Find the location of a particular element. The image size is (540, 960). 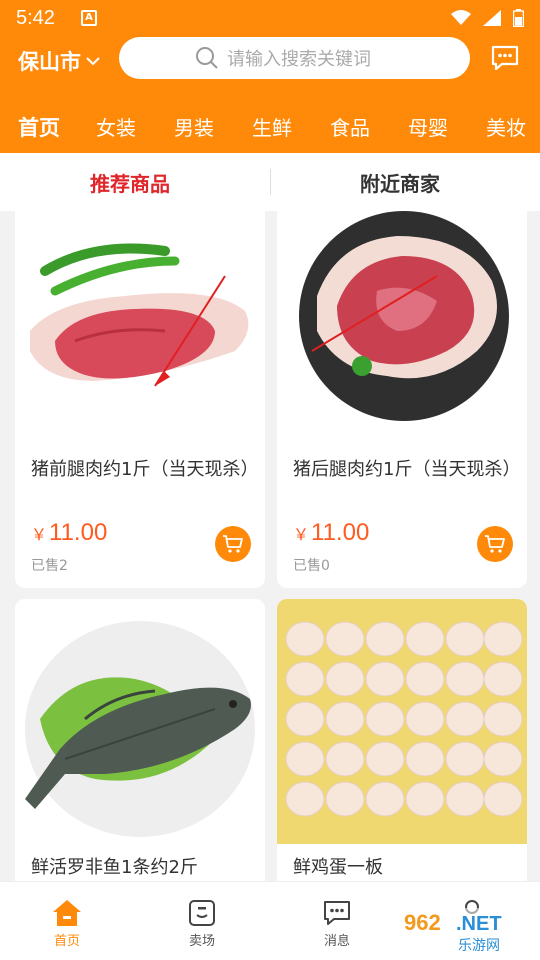

tab-home: 首页 is located at coordinates (39, 127).